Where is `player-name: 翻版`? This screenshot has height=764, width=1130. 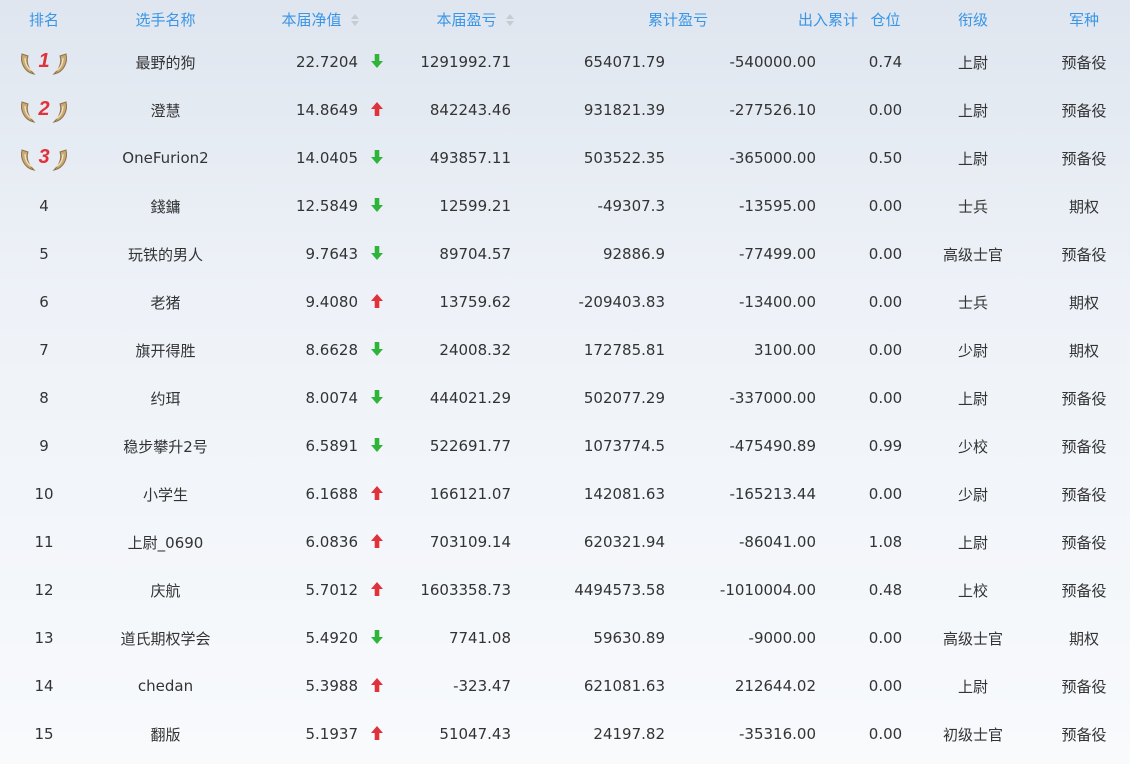
player-name: 翻版 is located at coordinates (165, 734).